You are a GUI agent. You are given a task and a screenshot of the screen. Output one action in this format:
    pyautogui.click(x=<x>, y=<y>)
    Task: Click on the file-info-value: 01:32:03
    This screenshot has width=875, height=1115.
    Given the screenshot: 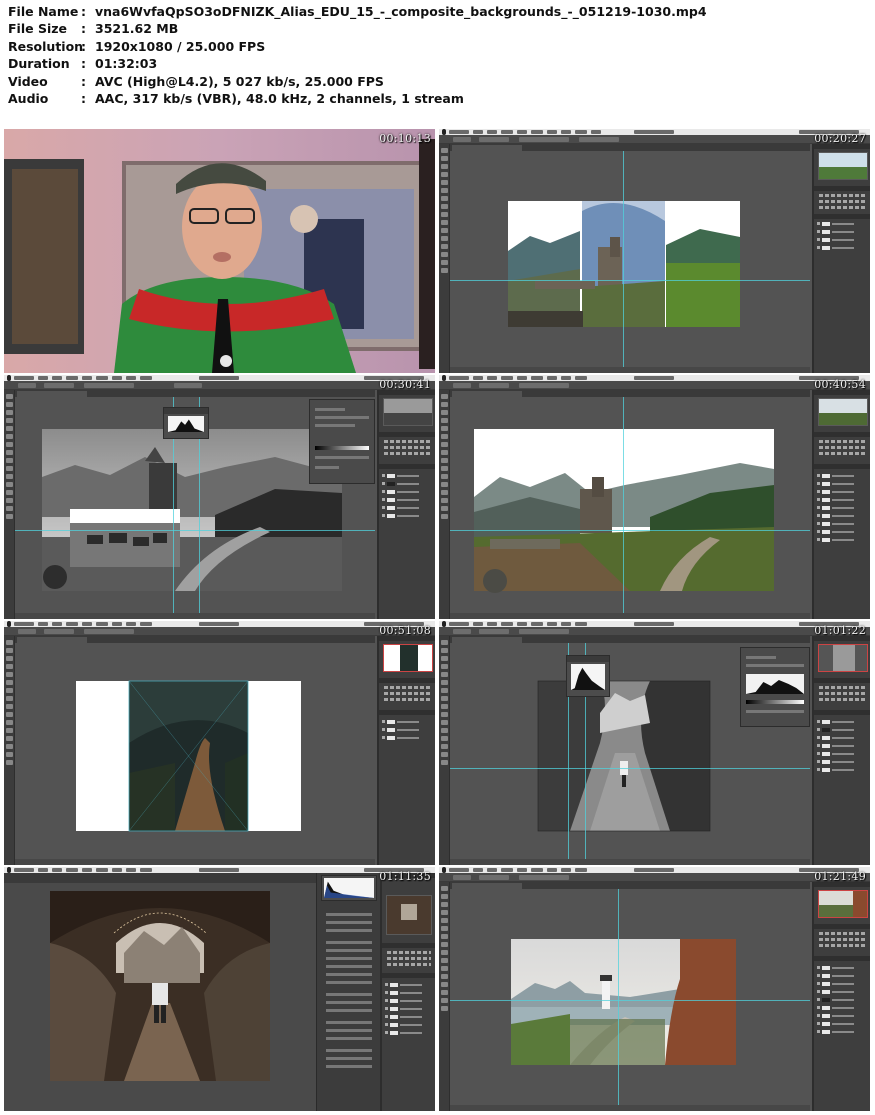 What is the action you would take?
    pyautogui.click(x=126, y=64)
    